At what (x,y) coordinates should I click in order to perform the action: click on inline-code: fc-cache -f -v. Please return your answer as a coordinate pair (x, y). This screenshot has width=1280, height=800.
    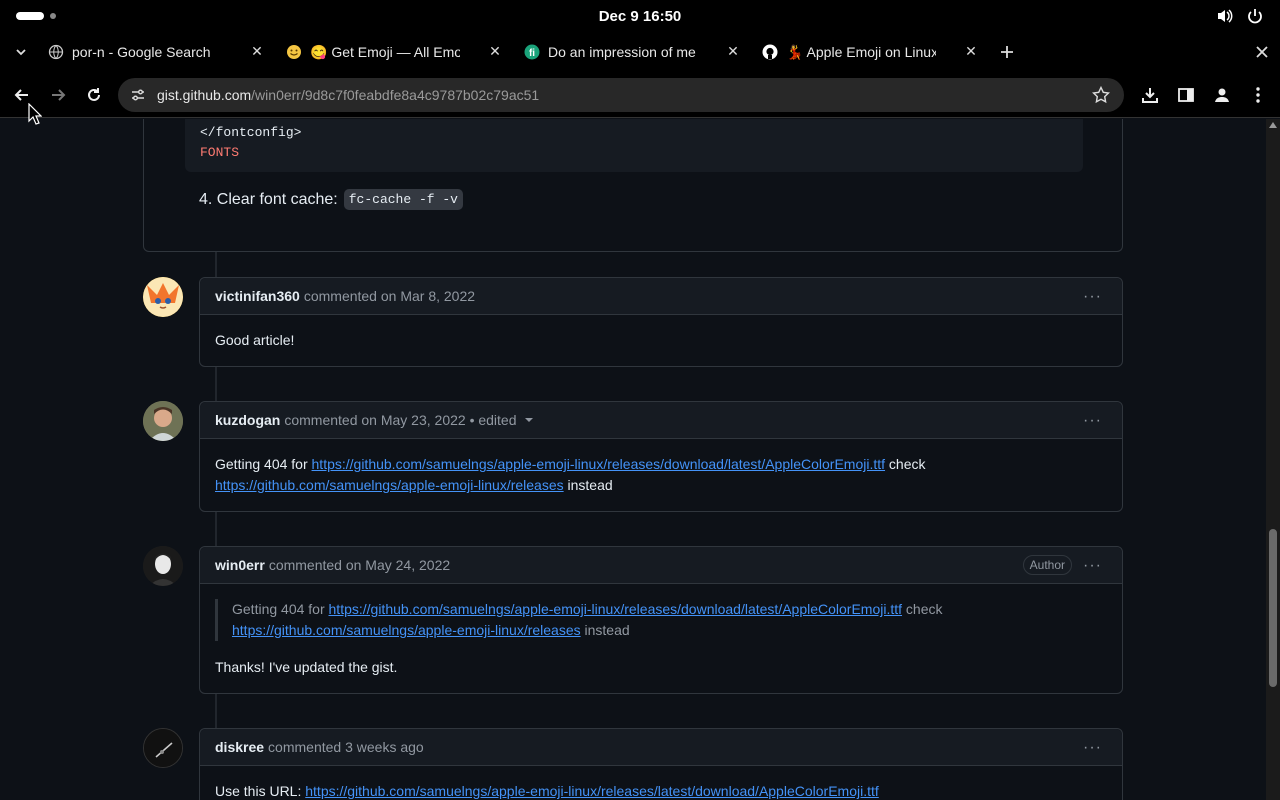
    Looking at the image, I should click on (403, 199).